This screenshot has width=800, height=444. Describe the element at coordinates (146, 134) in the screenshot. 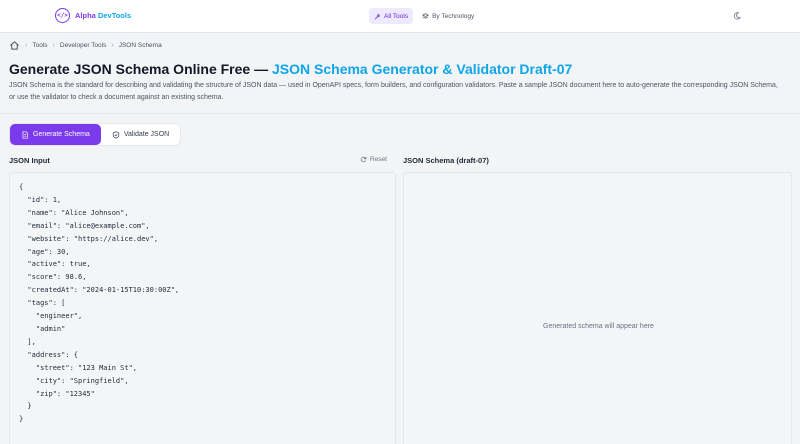

I see `tab-validate-json-label: Validate JSON` at that location.